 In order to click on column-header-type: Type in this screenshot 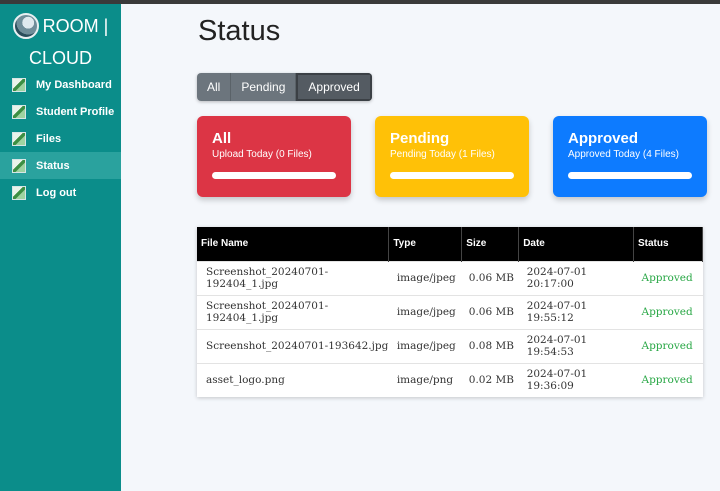, I will do `click(425, 244)`.